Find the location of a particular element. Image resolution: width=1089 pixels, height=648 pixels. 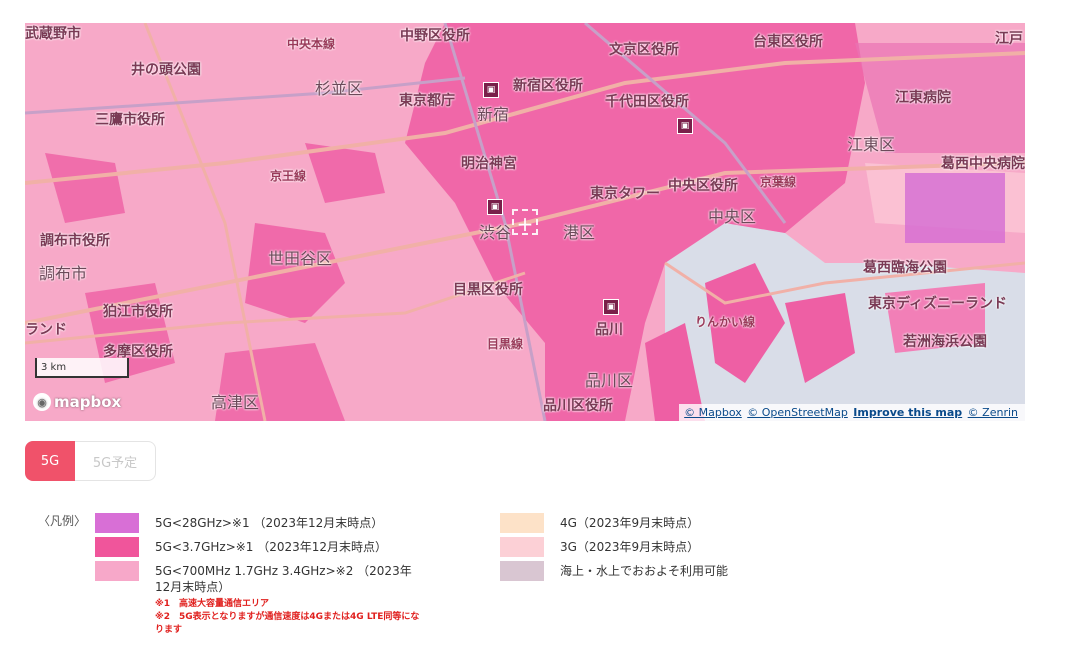

map-label: 東京タワー is located at coordinates (625, 194).